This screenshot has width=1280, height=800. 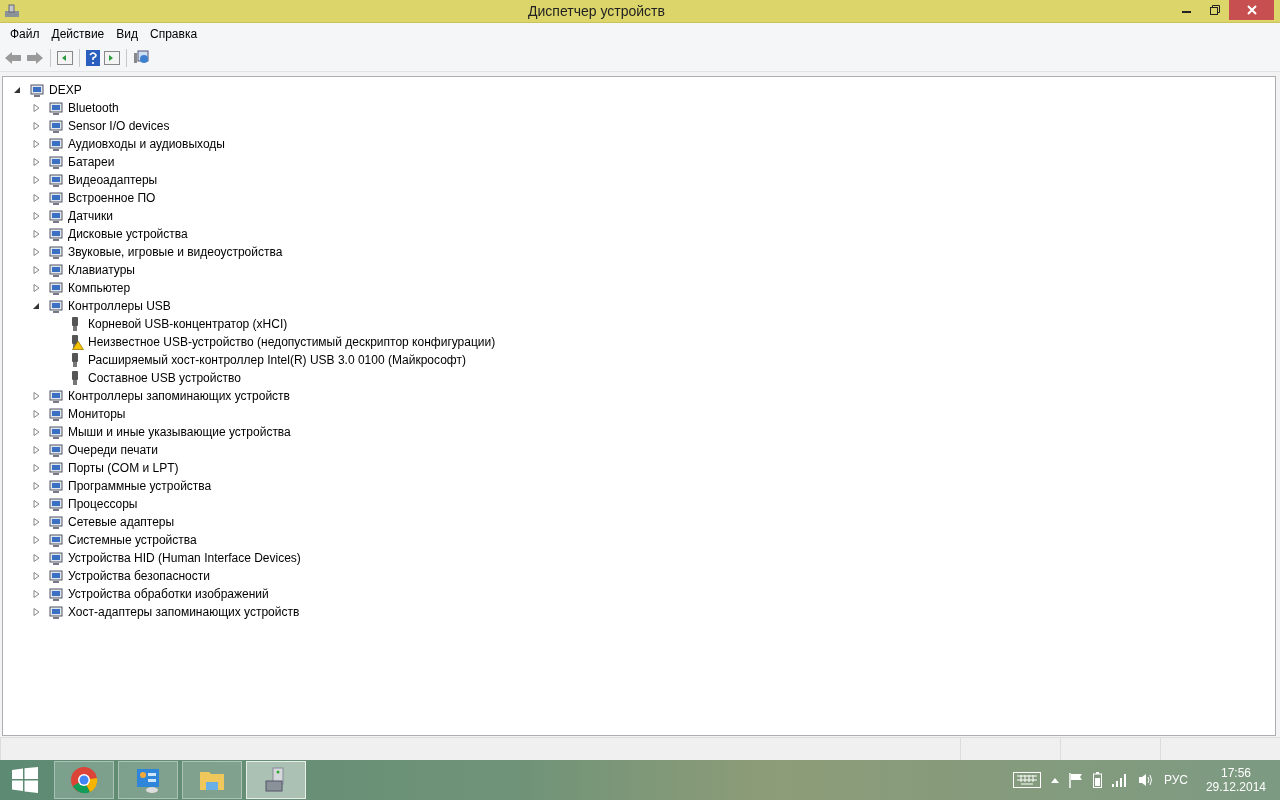 I want to click on menu-item: Справка, so click(x=174, y=34).